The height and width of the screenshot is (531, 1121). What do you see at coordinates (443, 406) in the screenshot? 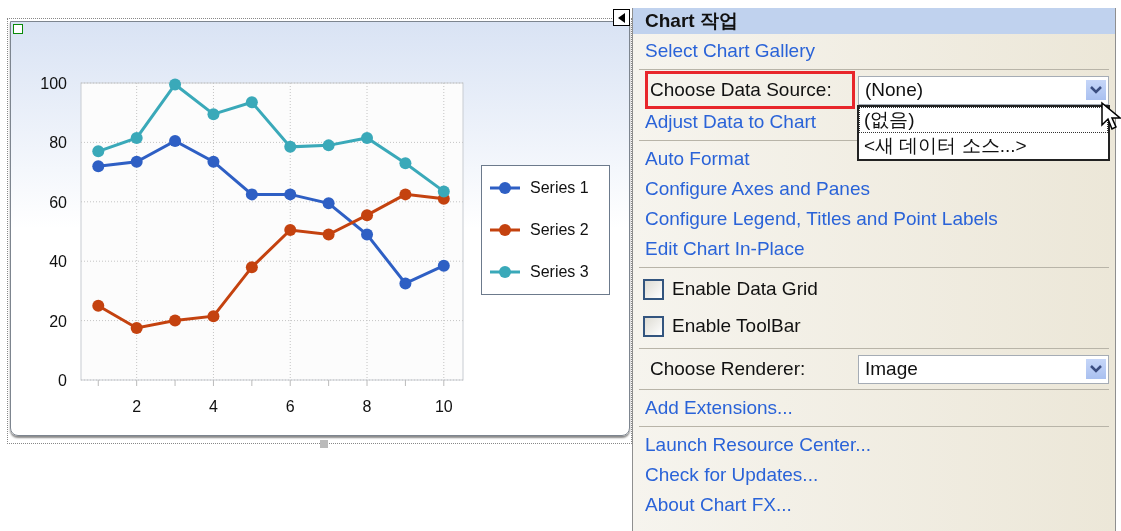
I see `axis-tick-label: 10` at bounding box center [443, 406].